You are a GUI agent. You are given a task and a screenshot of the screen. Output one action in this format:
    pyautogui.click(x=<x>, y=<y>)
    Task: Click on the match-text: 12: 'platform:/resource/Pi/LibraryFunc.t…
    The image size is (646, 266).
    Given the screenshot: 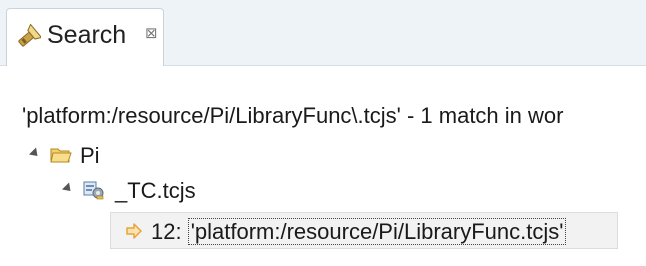 What is the action you would take?
    pyautogui.click(x=359, y=231)
    